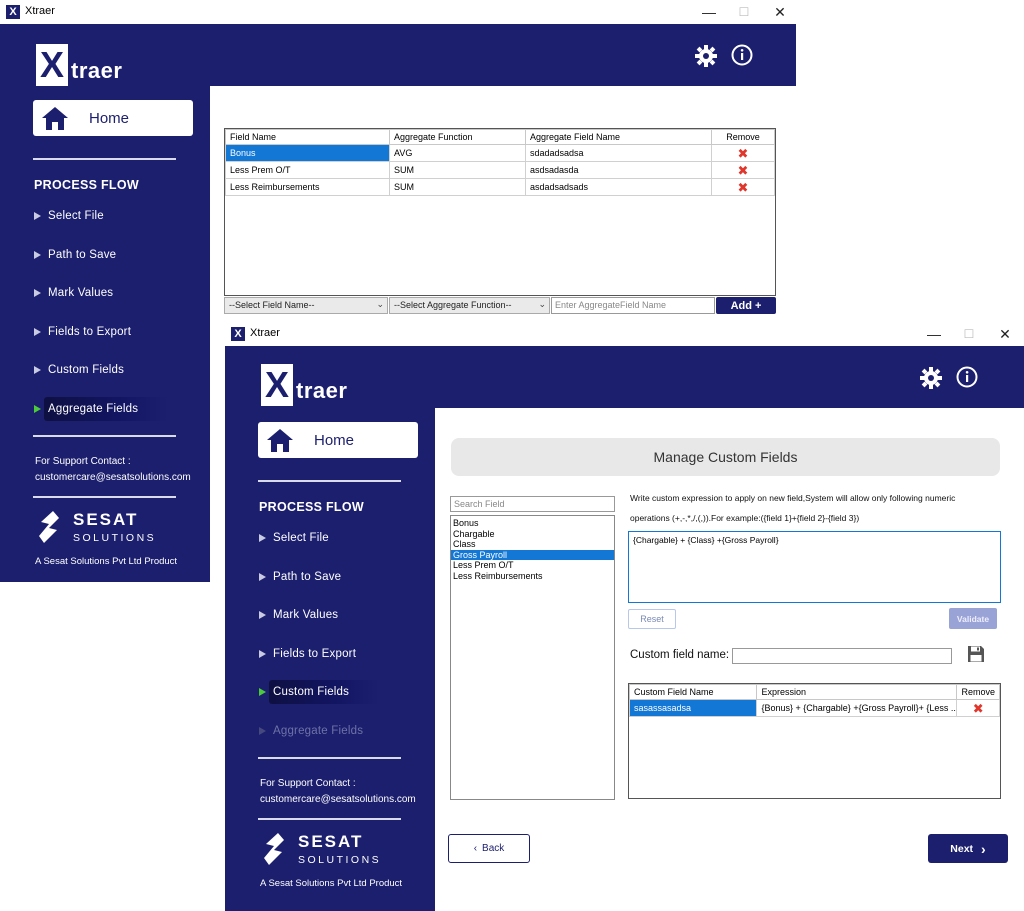 The image size is (1024, 911). I want to click on home-icon, so click(280, 440).